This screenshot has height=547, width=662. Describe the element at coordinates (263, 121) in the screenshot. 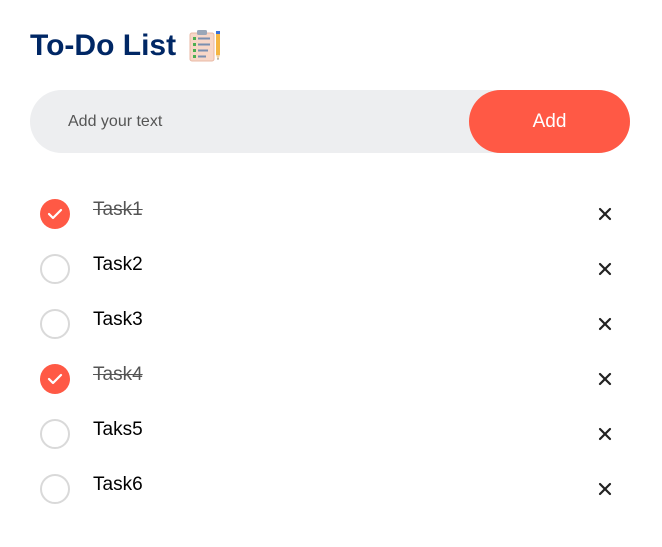

I see `task-input` at that location.